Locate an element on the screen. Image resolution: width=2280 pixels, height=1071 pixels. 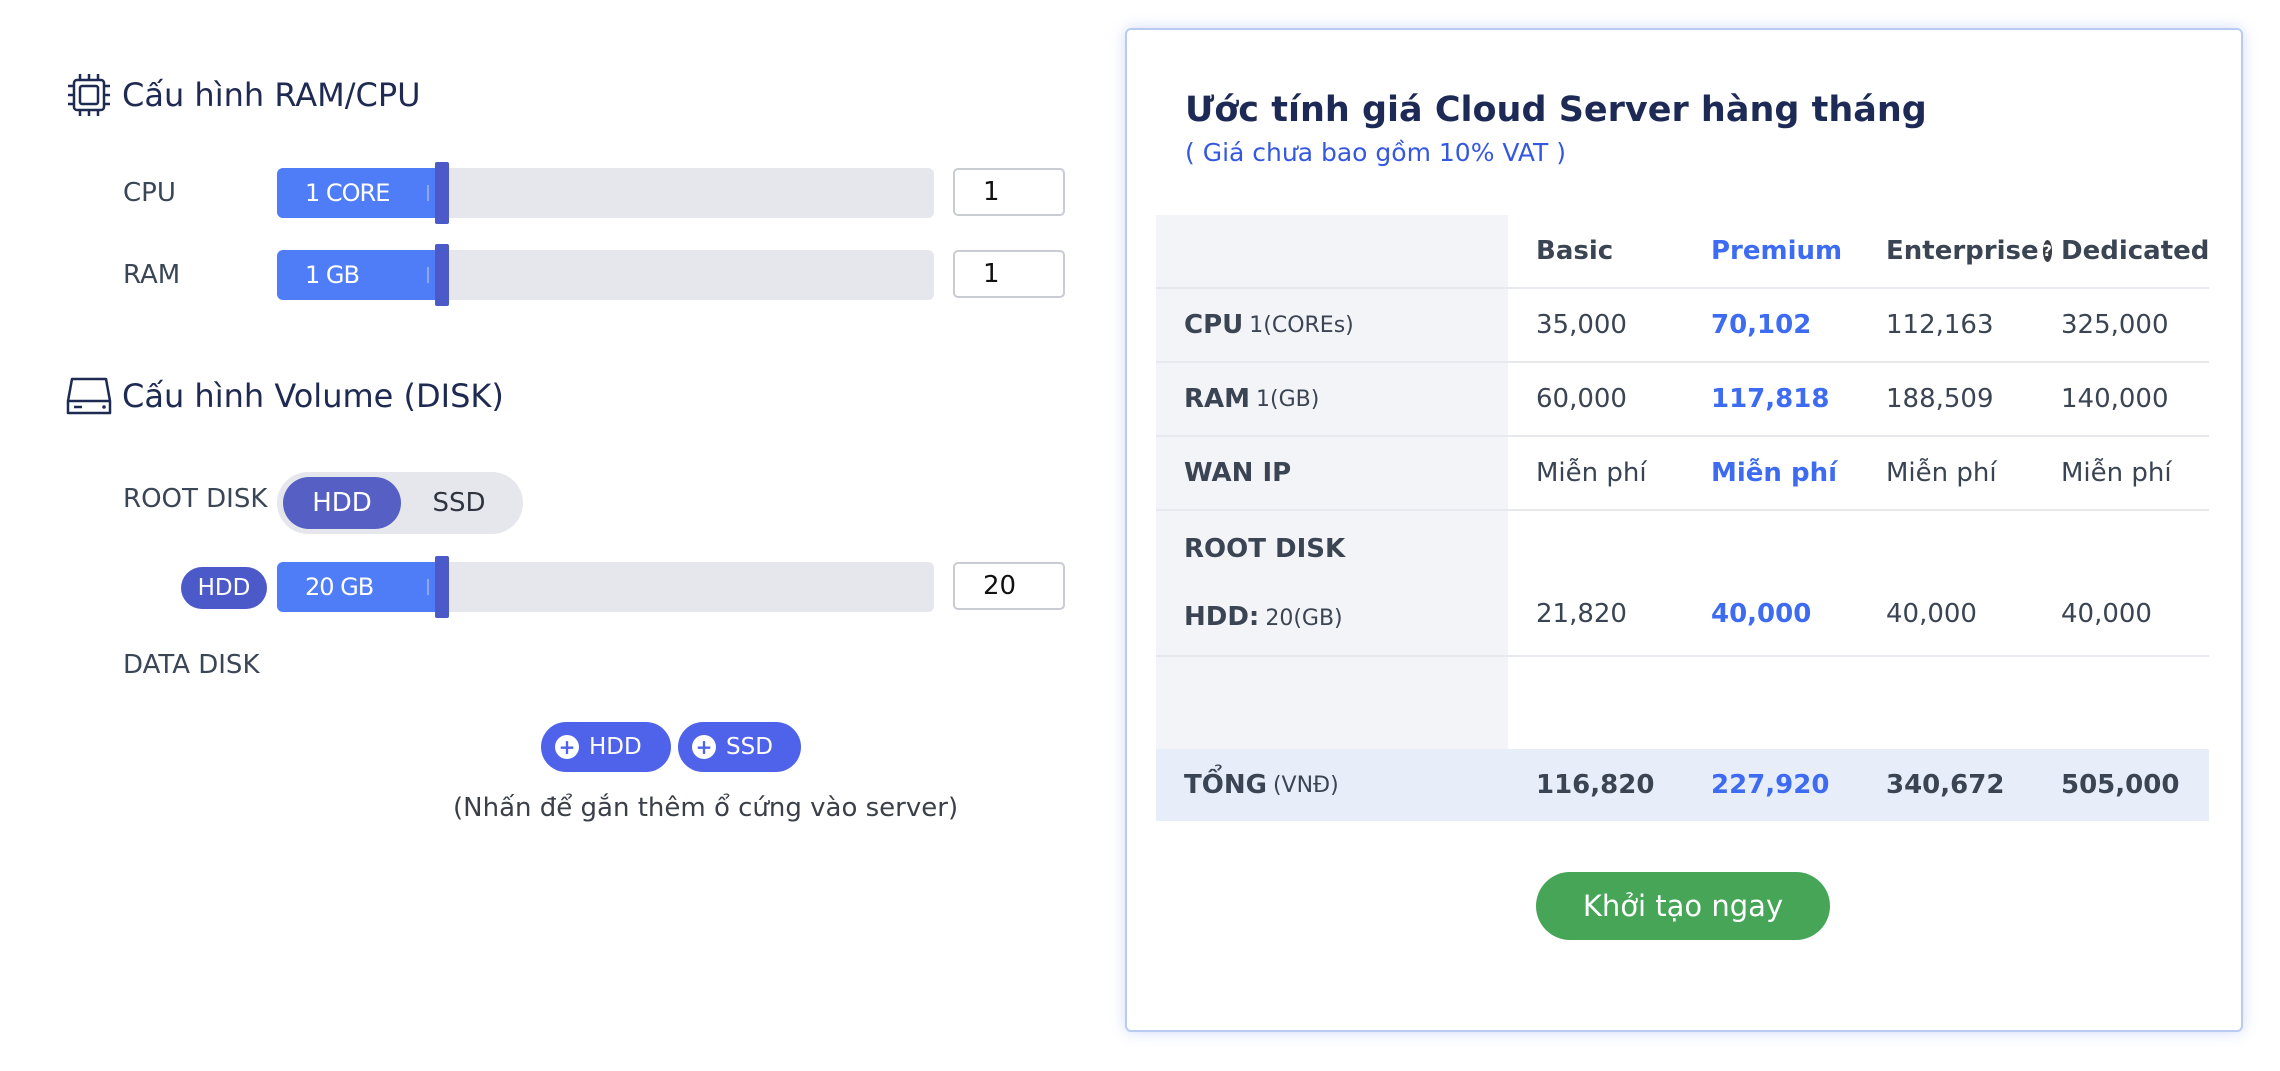
ram-slider: 1 GB is located at coordinates (605, 275).